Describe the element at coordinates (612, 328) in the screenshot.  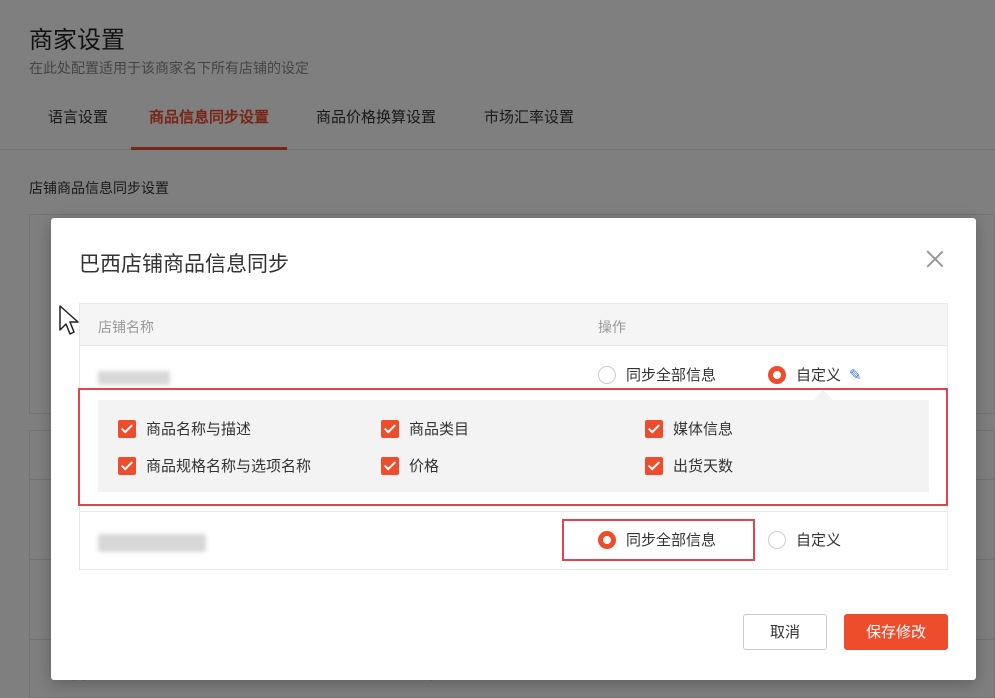
I see `column-action: 操作` at that location.